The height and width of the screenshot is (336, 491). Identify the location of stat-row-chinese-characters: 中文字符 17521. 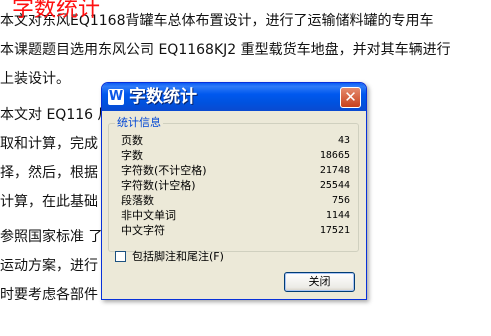
(235, 230).